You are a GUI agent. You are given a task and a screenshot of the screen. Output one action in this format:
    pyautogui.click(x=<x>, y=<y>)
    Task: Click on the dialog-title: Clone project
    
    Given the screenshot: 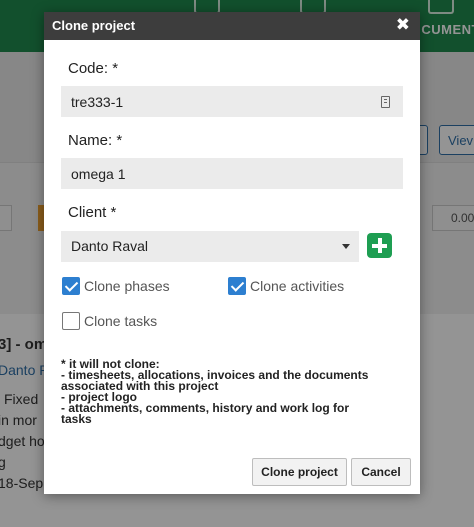 What is the action you would take?
    pyautogui.click(x=94, y=25)
    